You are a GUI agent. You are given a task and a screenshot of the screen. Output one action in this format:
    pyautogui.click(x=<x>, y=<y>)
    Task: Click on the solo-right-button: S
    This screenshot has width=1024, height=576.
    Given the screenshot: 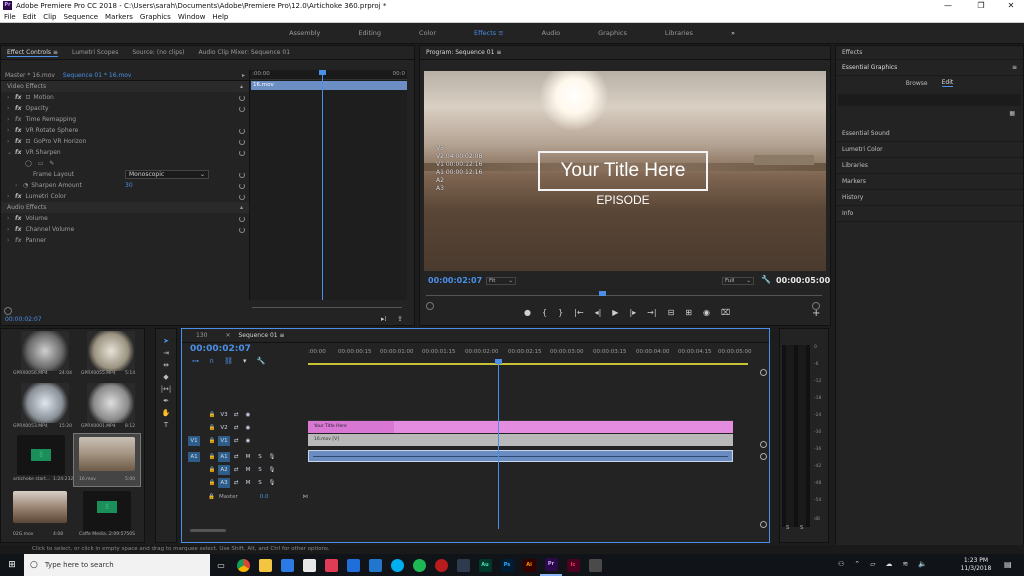 What is the action you would take?
    pyautogui.click(x=801, y=528)
    